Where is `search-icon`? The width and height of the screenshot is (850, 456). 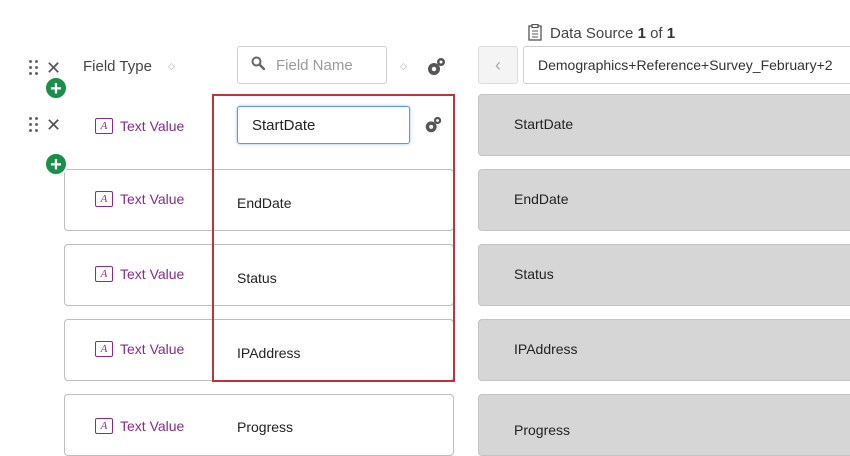 search-icon is located at coordinates (258, 63).